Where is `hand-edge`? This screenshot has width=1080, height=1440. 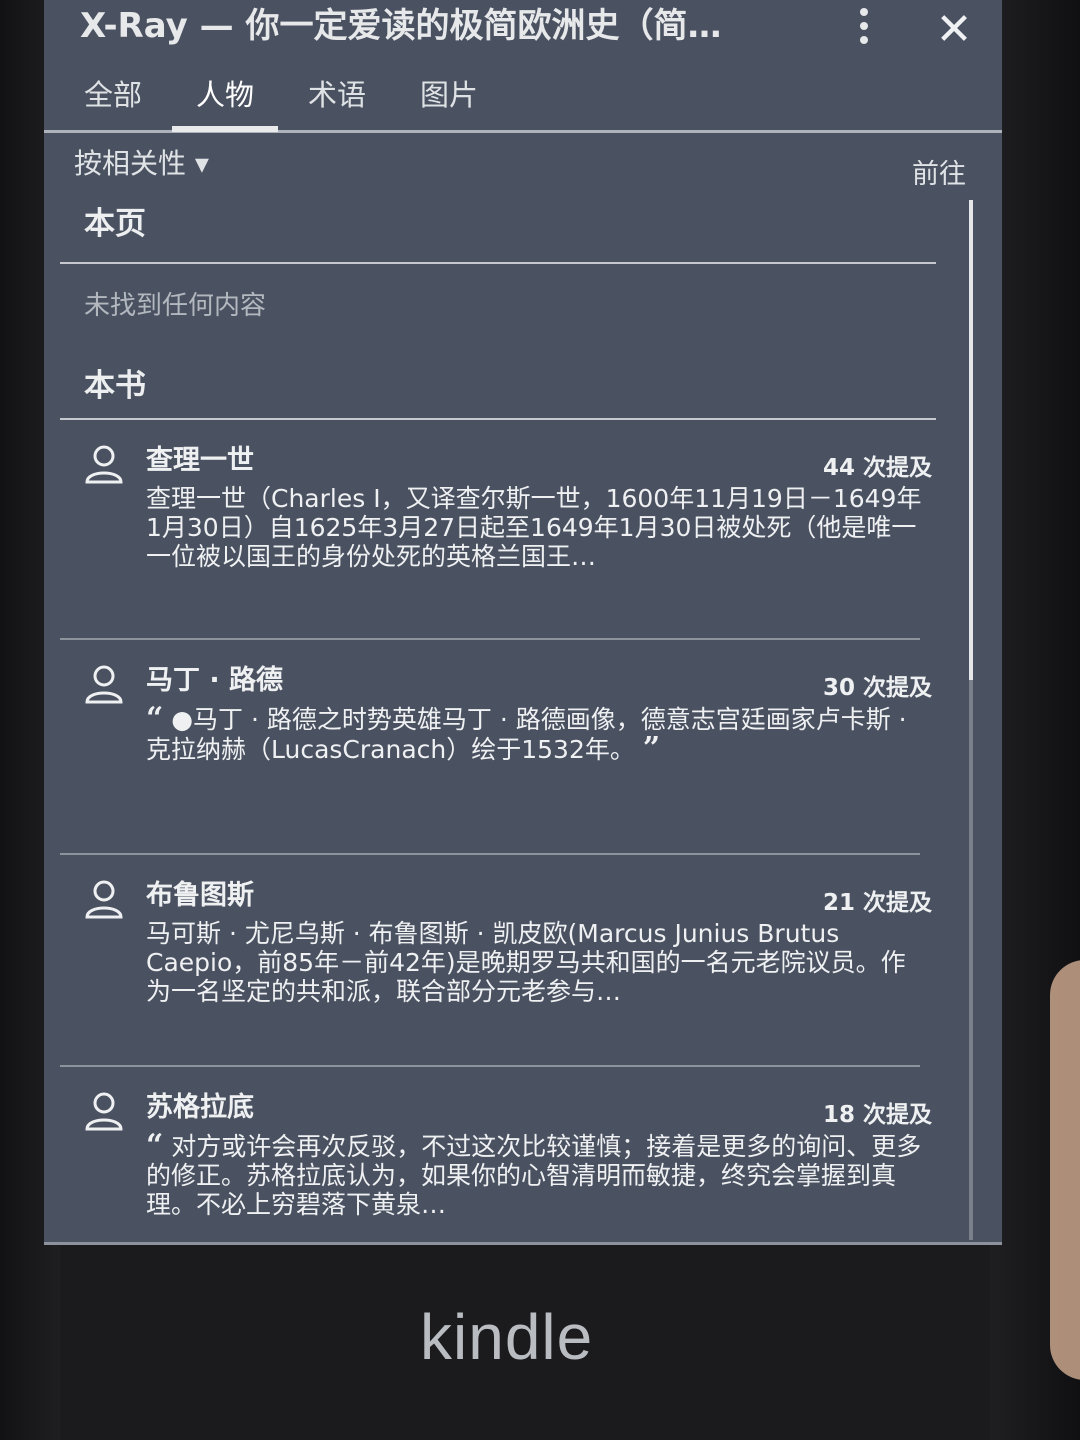
hand-edge is located at coordinates (1065, 1170).